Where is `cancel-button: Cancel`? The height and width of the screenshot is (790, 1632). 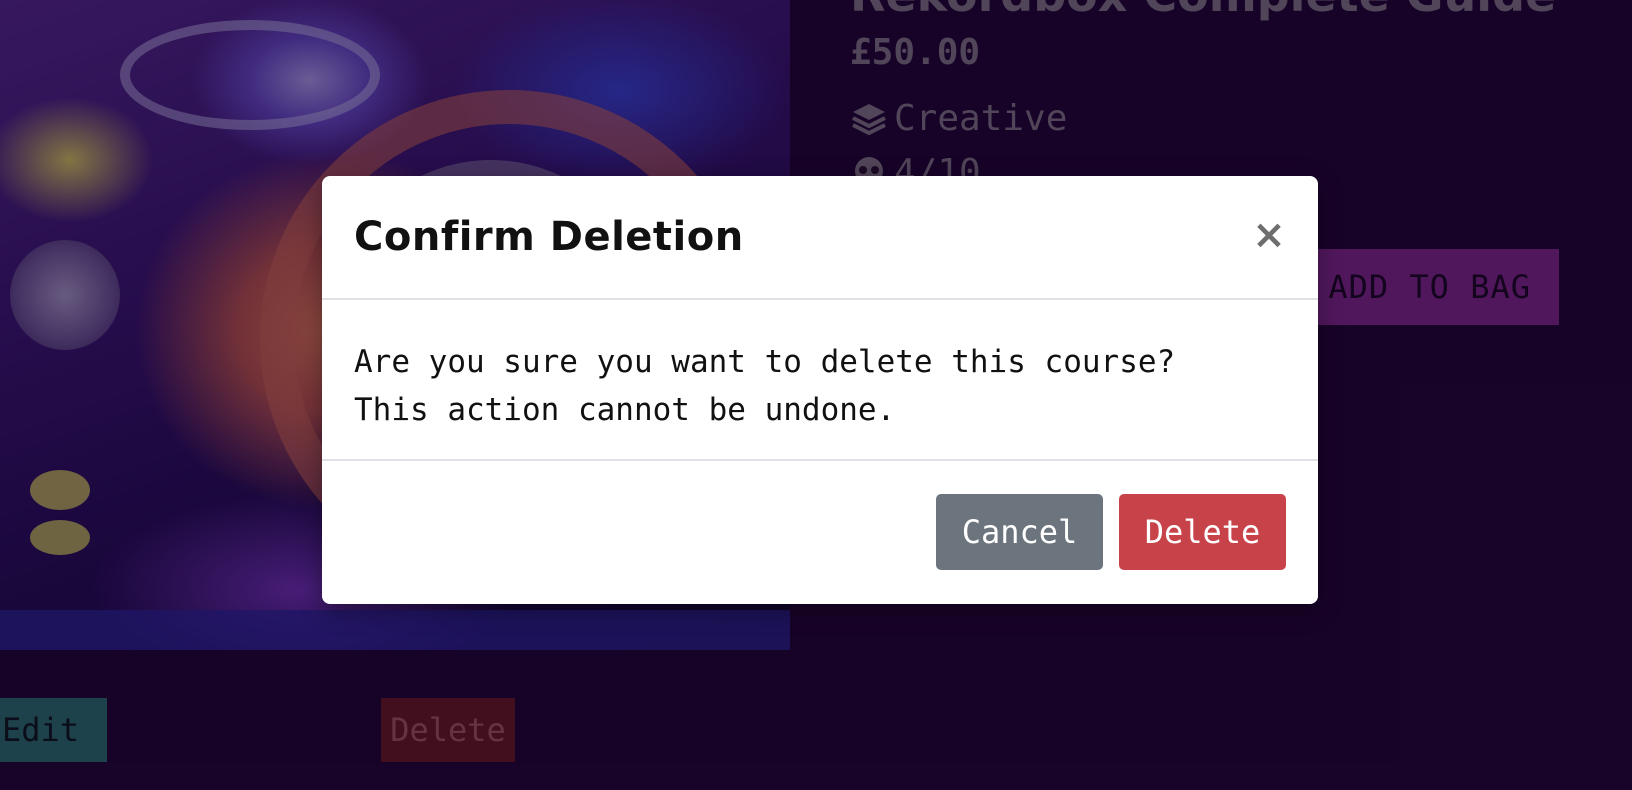 cancel-button: Cancel is located at coordinates (1019, 532).